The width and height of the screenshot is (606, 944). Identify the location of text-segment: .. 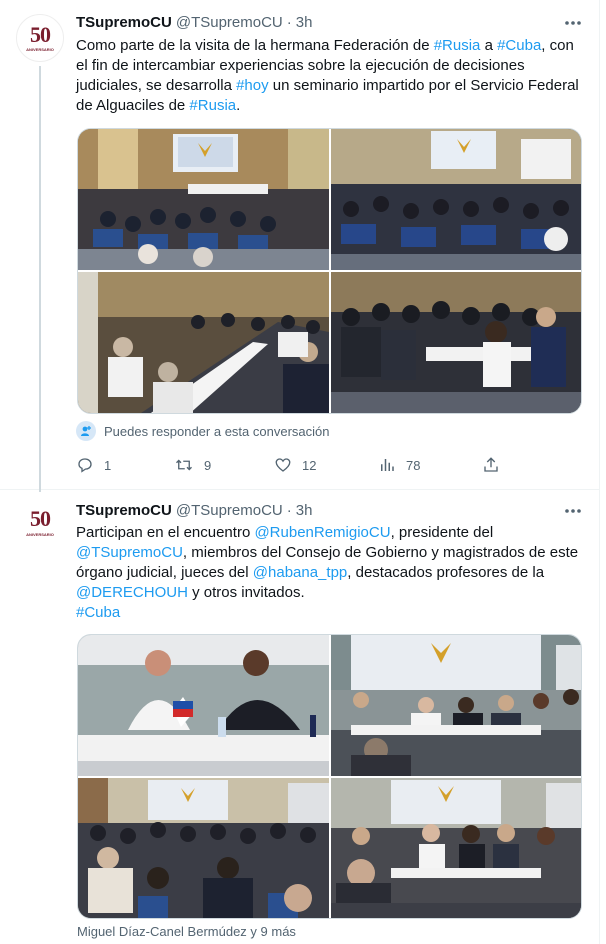
(238, 105).